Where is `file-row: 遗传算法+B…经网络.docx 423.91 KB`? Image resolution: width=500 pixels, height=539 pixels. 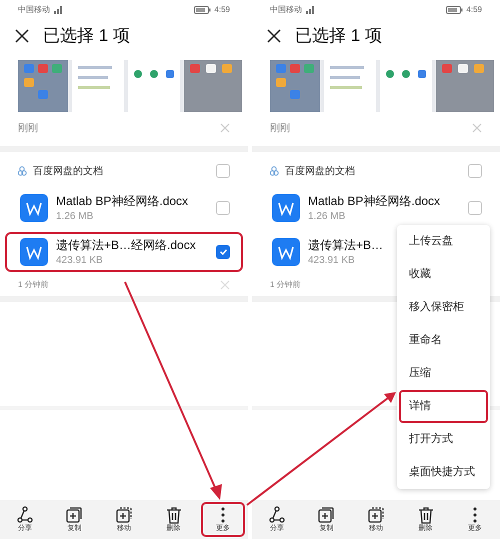 file-row: 遗传算法+B…经网络.docx 423.91 KB is located at coordinates (124, 252).